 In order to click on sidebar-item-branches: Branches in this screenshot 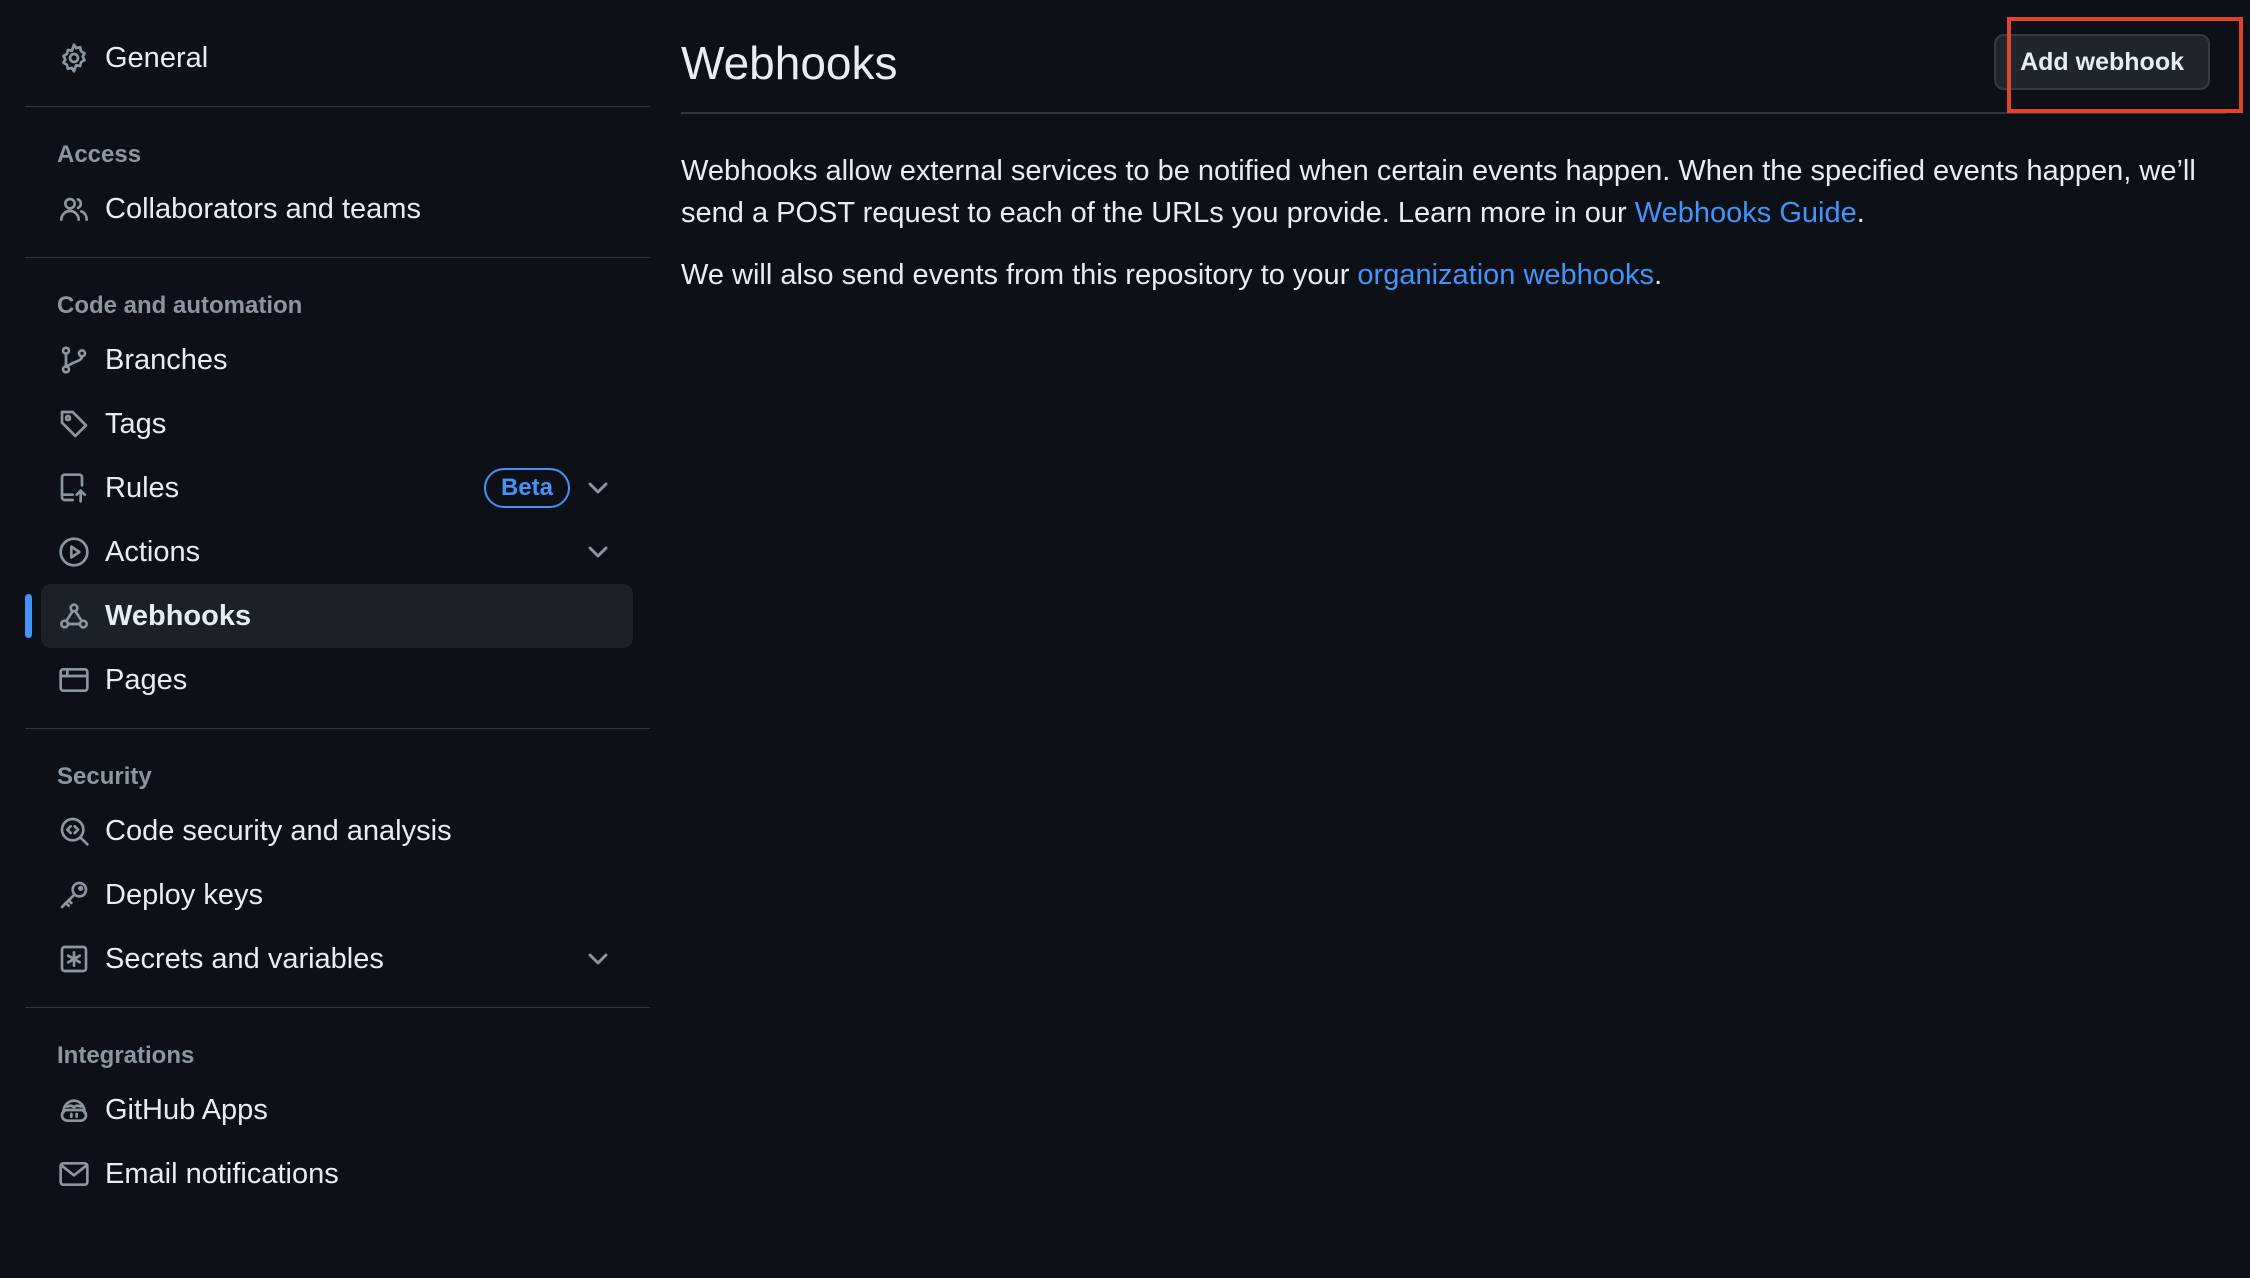, I will do `click(337, 360)`.